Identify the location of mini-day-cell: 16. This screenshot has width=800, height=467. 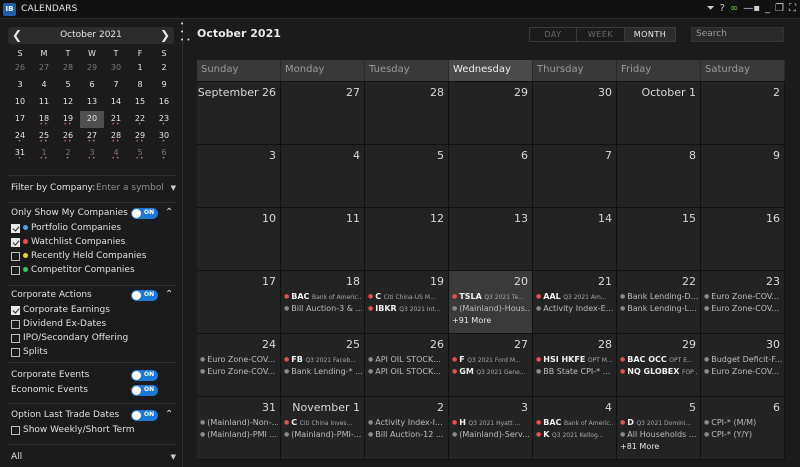
(164, 102).